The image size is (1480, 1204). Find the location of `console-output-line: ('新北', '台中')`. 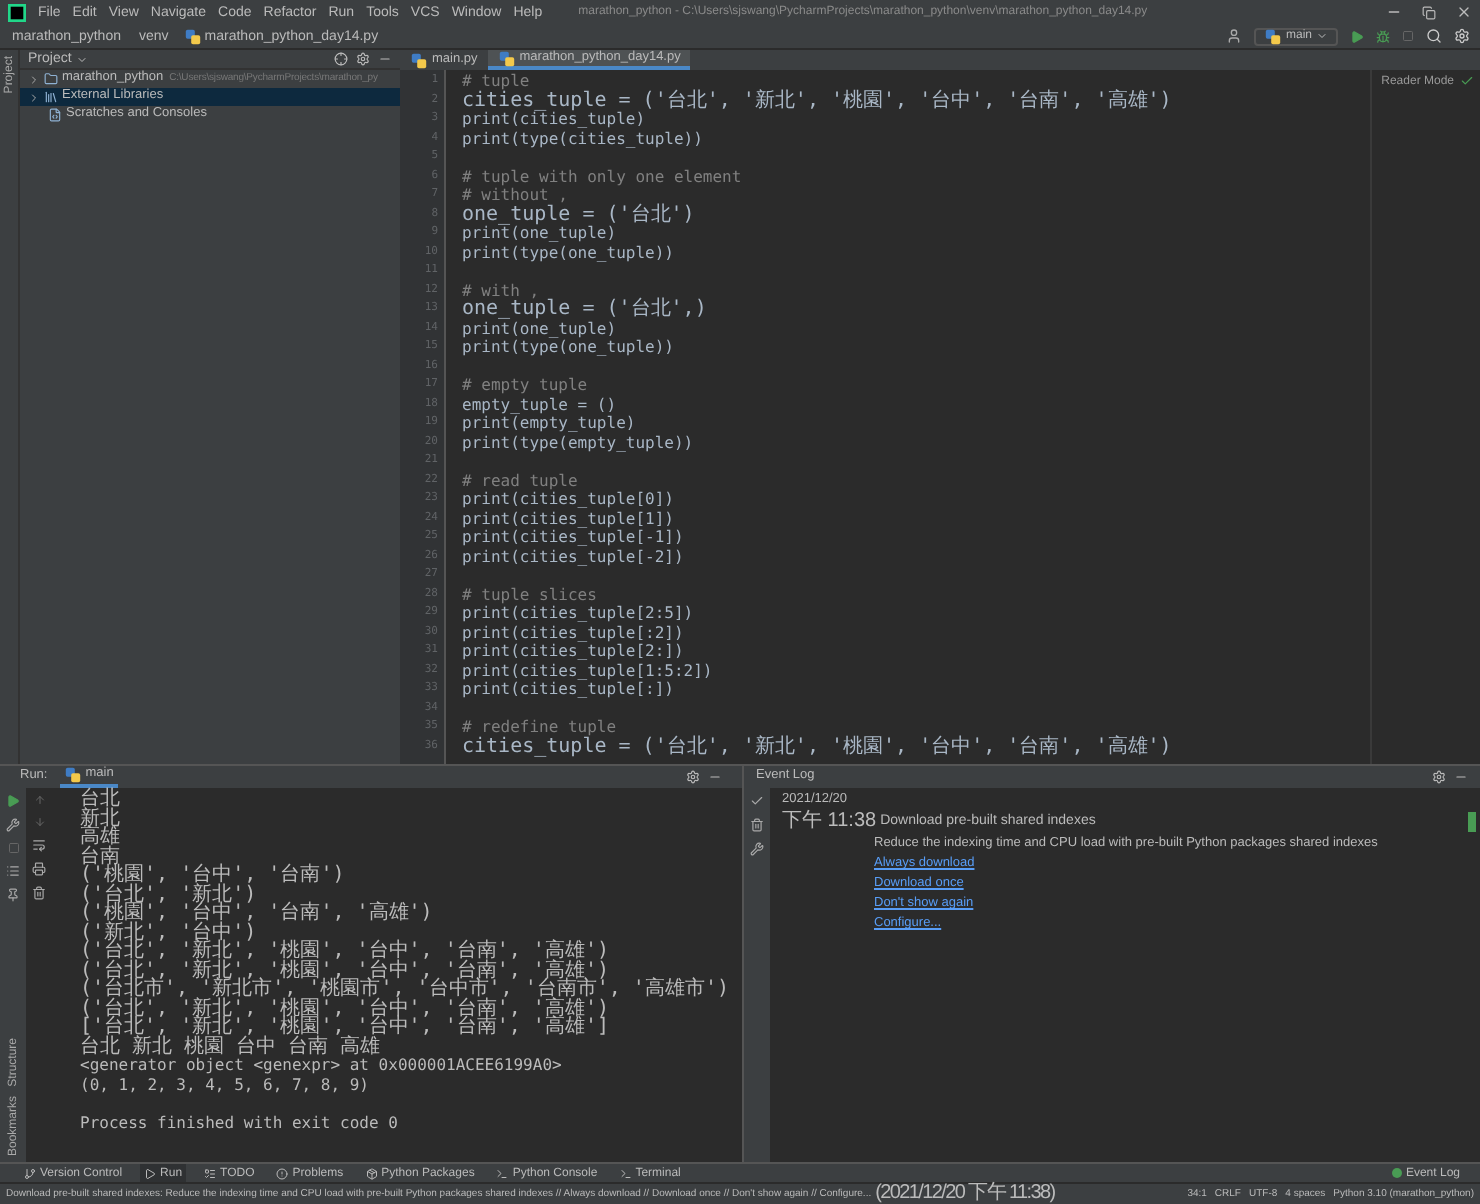

console-output-line: ('新北', '台中') is located at coordinates (168, 932).